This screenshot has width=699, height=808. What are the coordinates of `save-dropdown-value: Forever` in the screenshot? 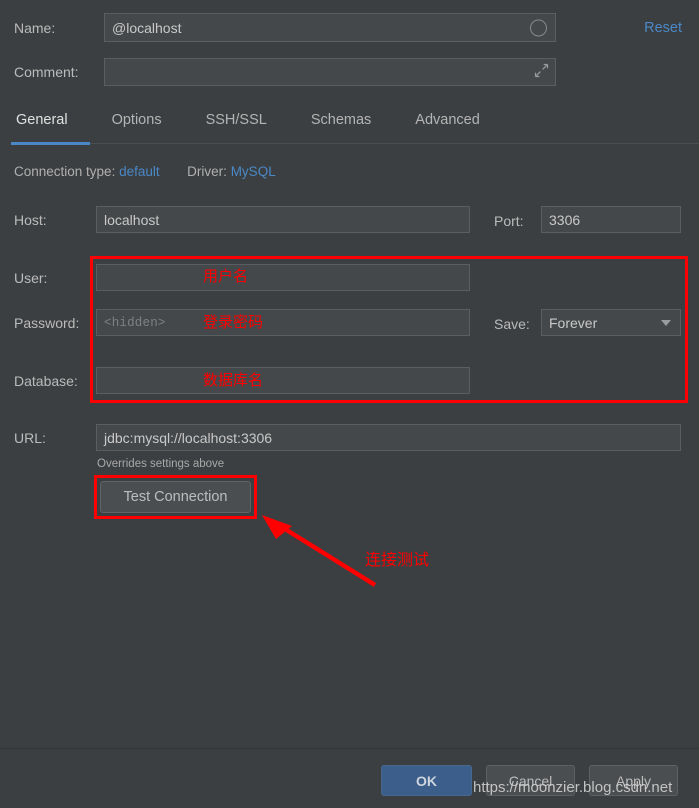 It's located at (573, 322).